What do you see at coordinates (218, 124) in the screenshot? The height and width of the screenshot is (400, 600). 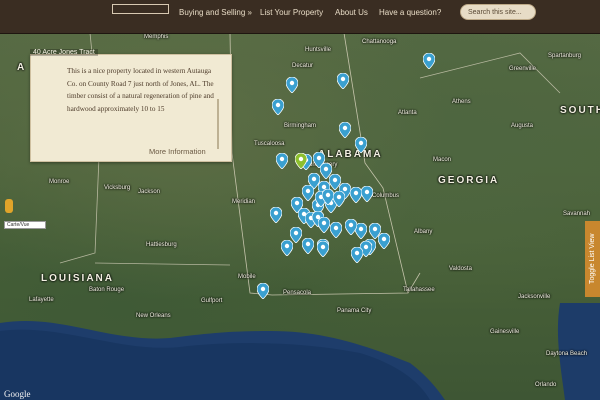 I see `popup-scrollbar` at bounding box center [218, 124].